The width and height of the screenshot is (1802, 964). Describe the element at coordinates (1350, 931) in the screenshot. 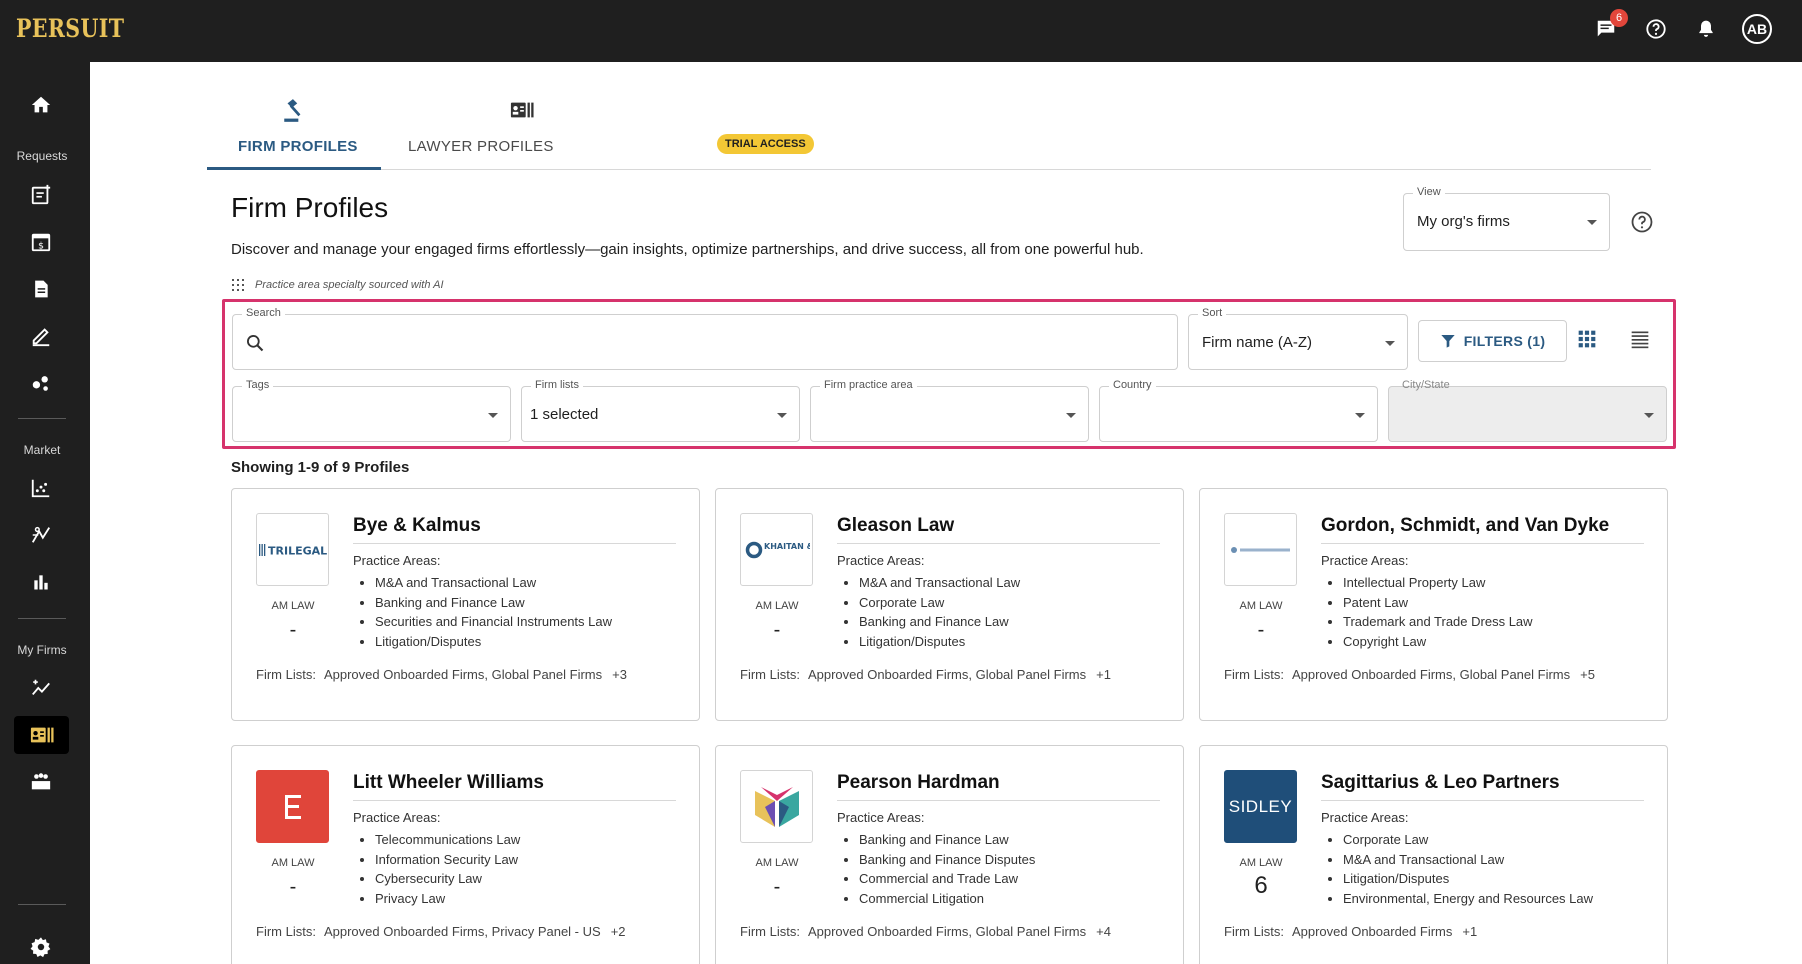

I see `firm-lists: Firm Lists: Approved Onboarded Firms +1` at that location.